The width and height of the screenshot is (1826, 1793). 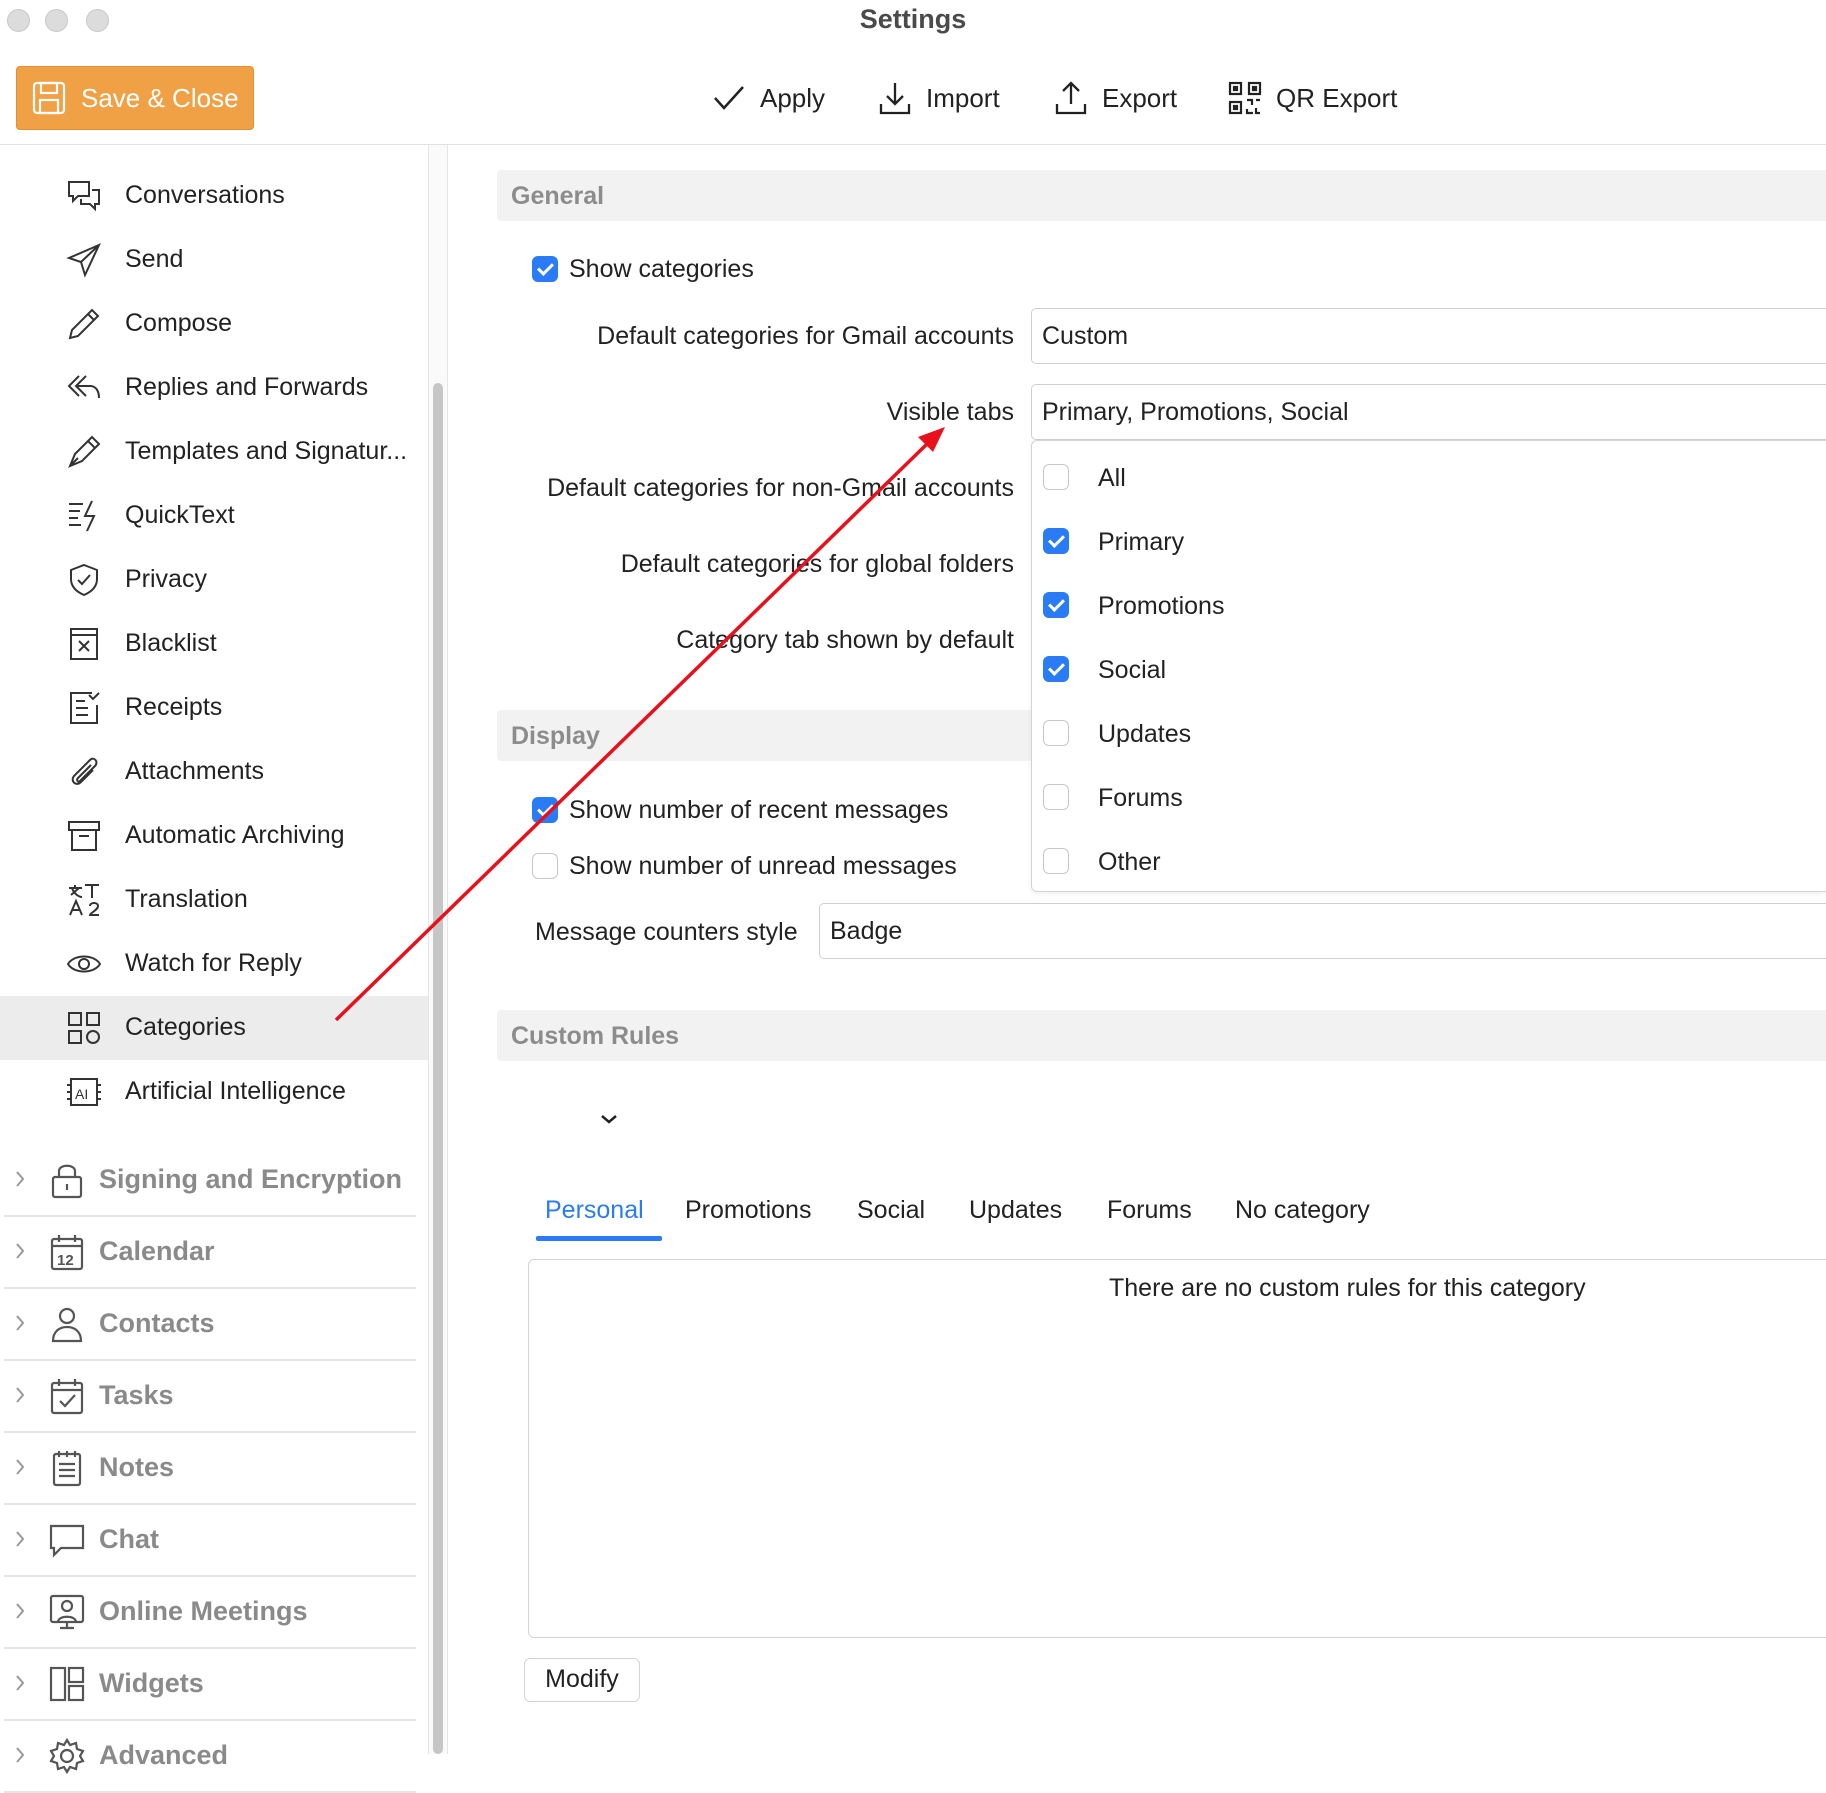 I want to click on dropdown-option-label: Updates, so click(x=1145, y=734).